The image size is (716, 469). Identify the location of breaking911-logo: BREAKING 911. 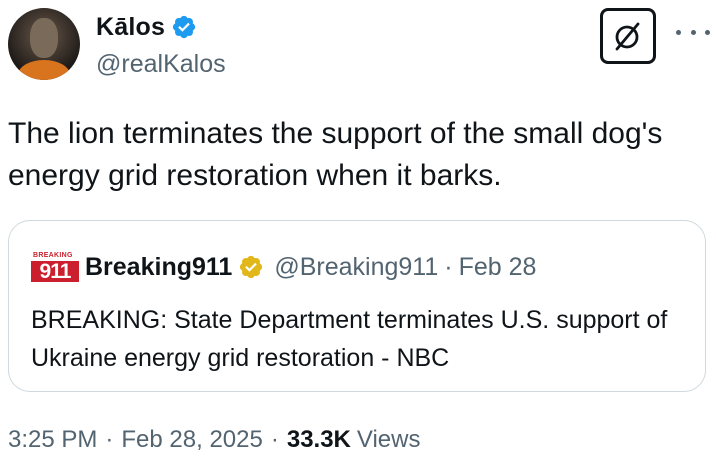
(55, 267).